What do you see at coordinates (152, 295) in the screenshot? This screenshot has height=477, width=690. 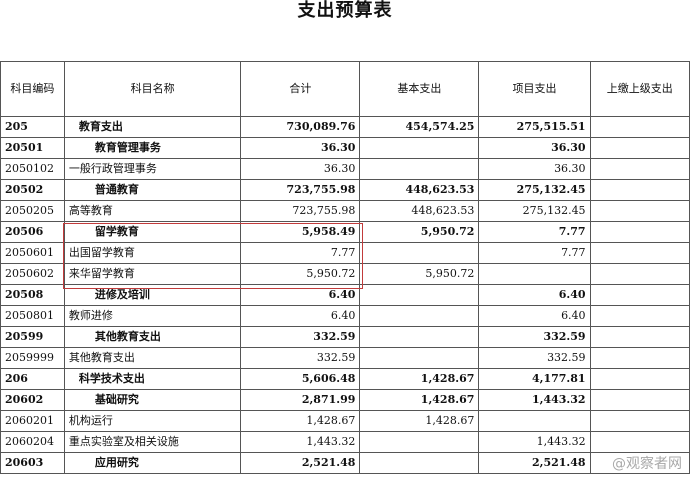 I see `cell-name: 进修及培训` at bounding box center [152, 295].